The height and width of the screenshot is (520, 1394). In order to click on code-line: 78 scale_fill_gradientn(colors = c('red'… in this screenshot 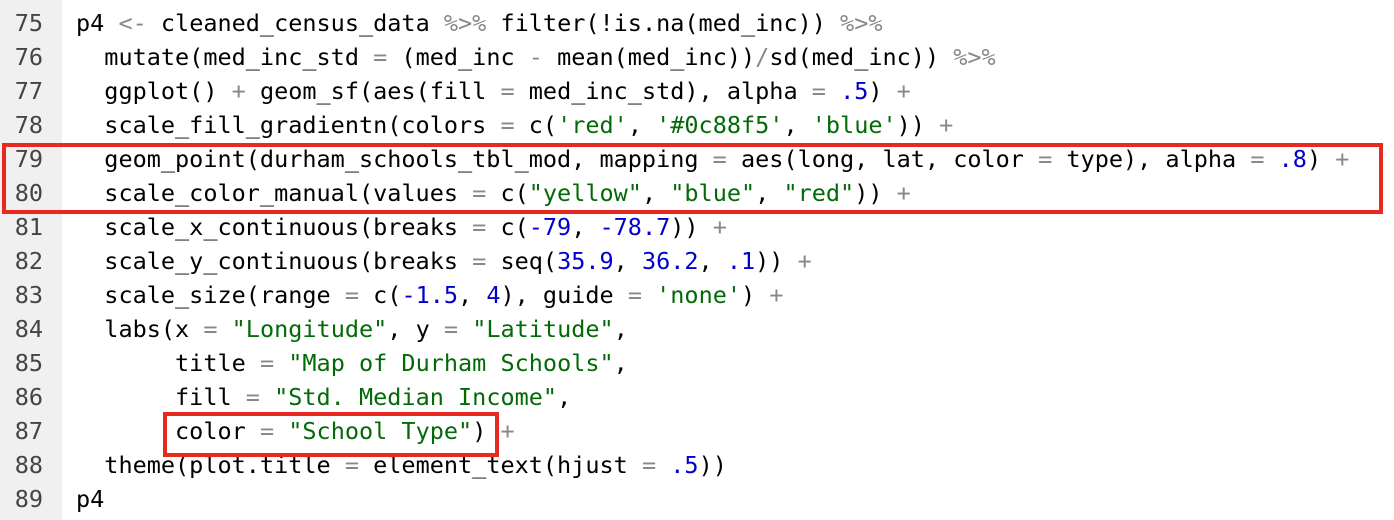, I will do `click(697, 125)`.